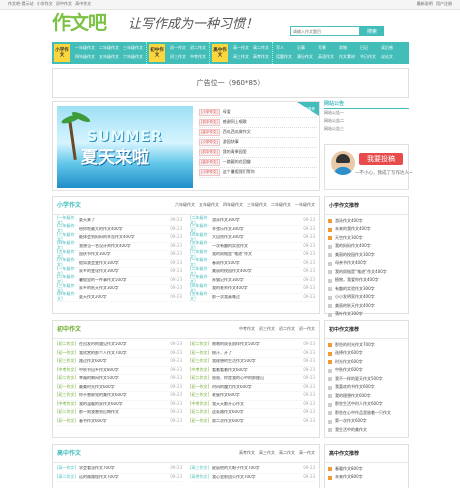  What do you see at coordinates (366, 298) in the screenshot?
I see `side-list-item: 小小发明家作文400字` at bounding box center [366, 298].